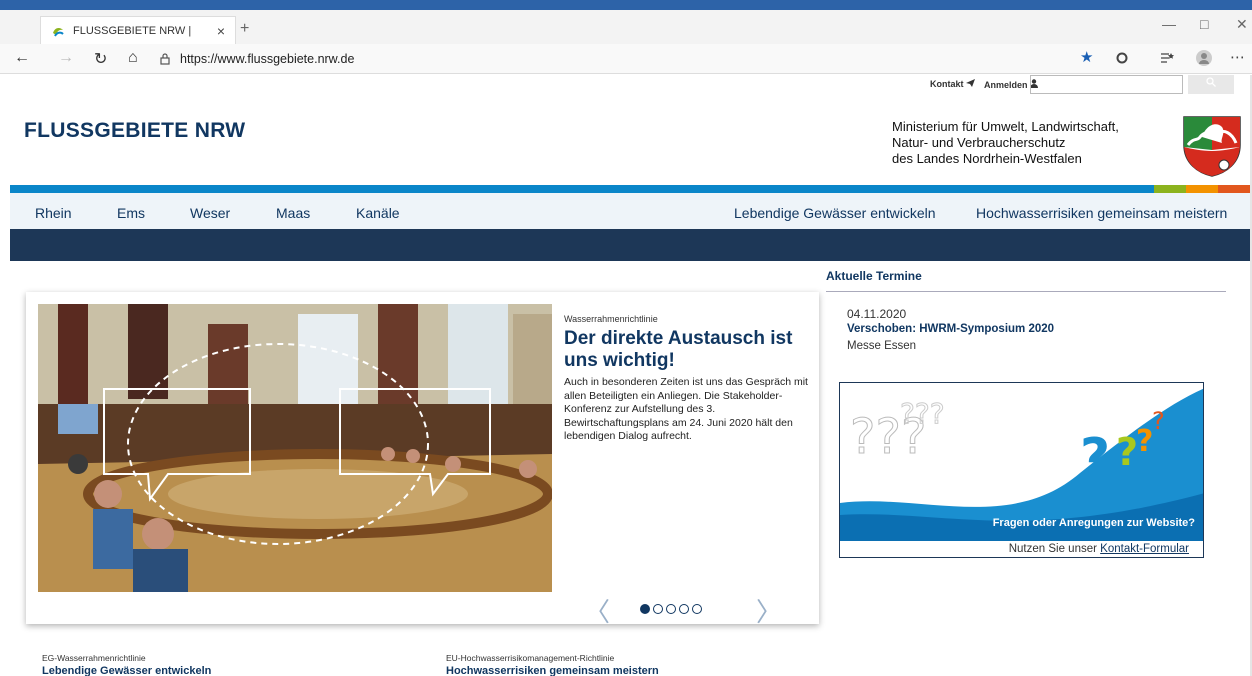 This screenshot has width=1252, height=676. Describe the element at coordinates (1054, 549) in the screenshot. I see `promo-footer-text: Nutzen Sie unser` at that location.